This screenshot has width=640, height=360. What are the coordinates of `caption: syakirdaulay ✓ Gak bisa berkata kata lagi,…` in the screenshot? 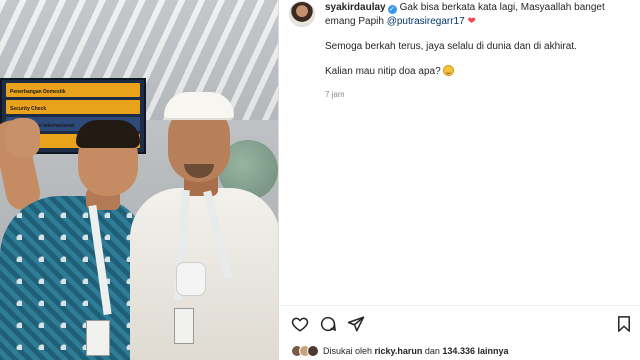 It's located at (475, 51).